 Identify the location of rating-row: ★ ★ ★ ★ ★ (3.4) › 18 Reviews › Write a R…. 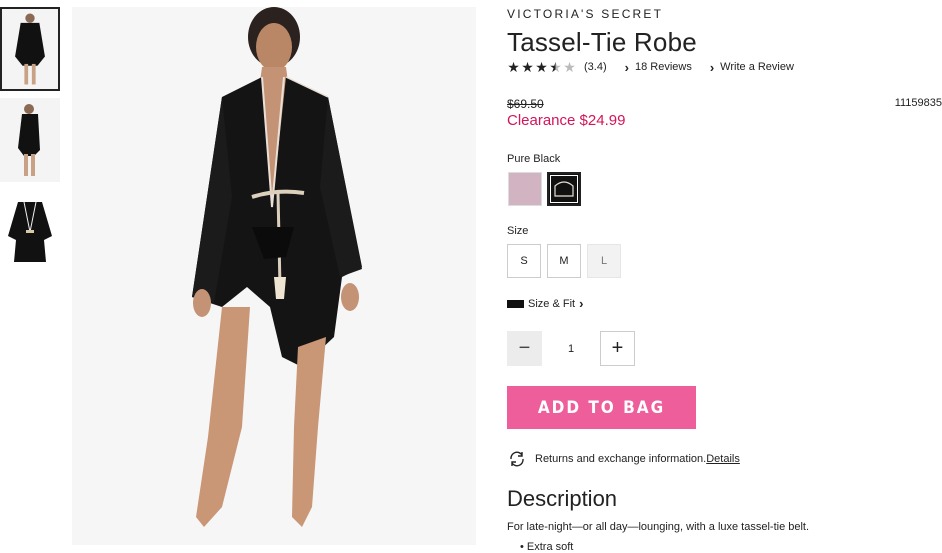
(650, 67).